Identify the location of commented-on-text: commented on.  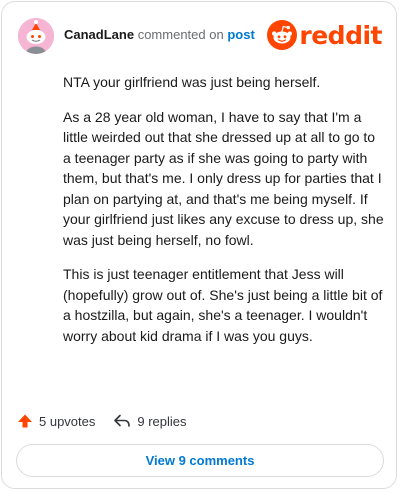
(180, 34).